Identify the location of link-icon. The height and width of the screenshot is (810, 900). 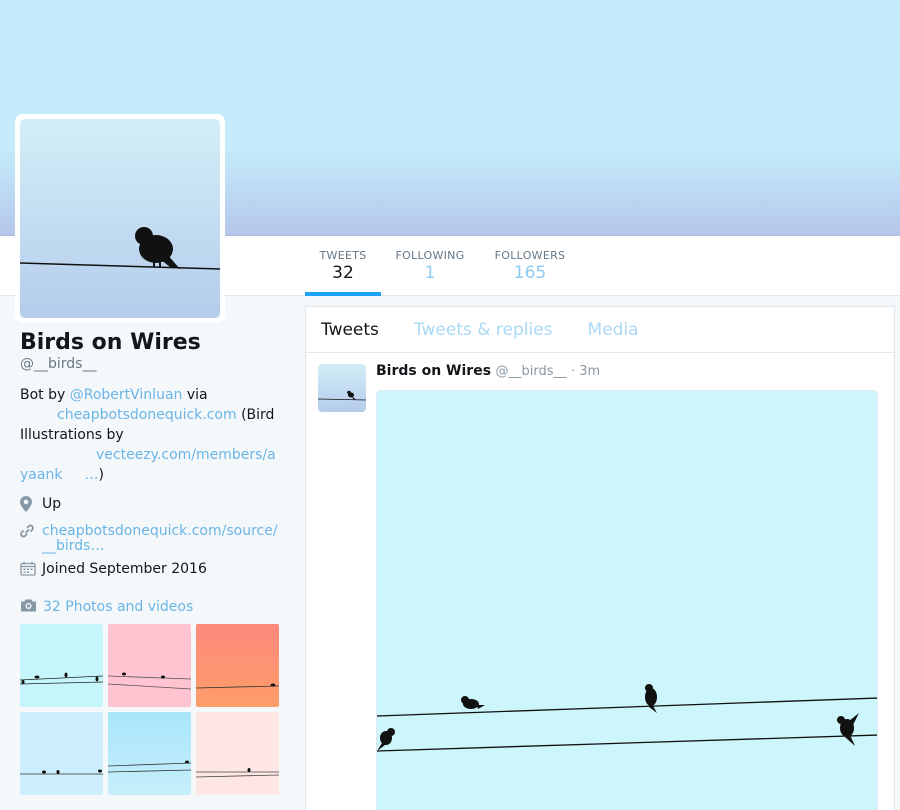
(31, 533).